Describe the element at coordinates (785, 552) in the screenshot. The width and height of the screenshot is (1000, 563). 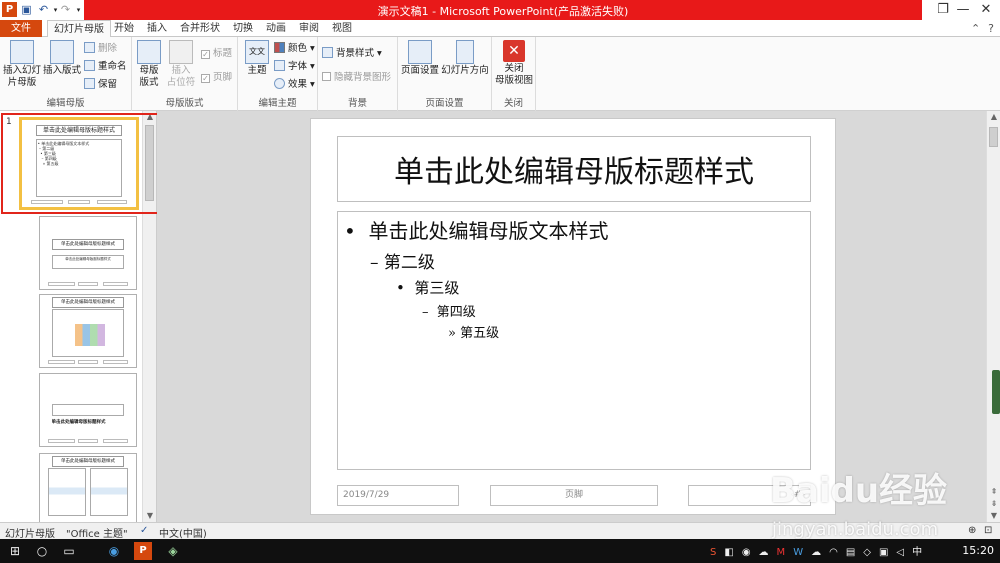
I see `tray-icon: M` at that location.